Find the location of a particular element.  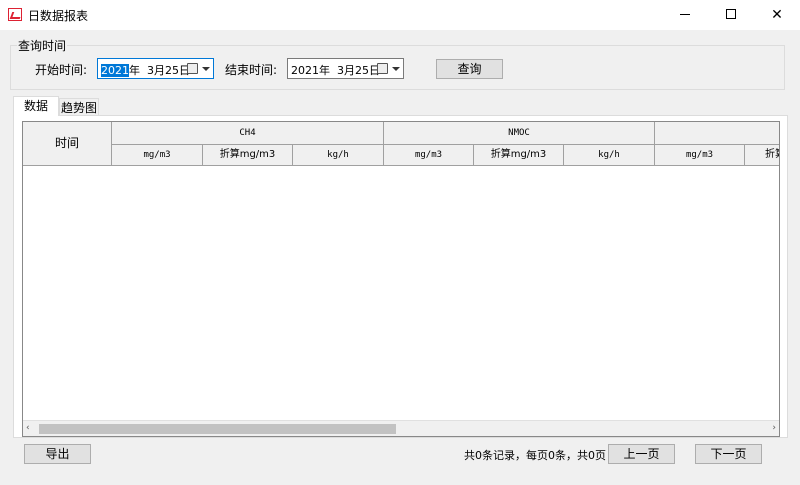

column-header-3-converted: 折算 is located at coordinates (762, 155).